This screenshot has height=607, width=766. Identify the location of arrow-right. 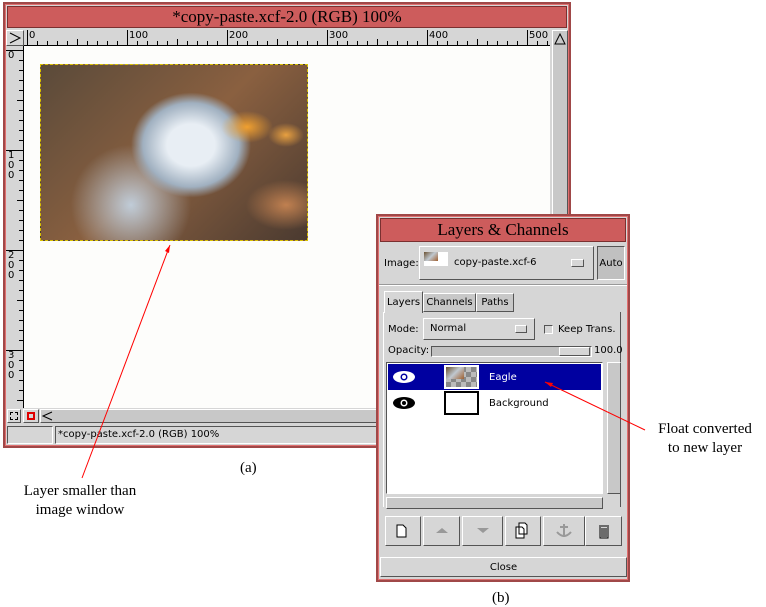
(595, 406).